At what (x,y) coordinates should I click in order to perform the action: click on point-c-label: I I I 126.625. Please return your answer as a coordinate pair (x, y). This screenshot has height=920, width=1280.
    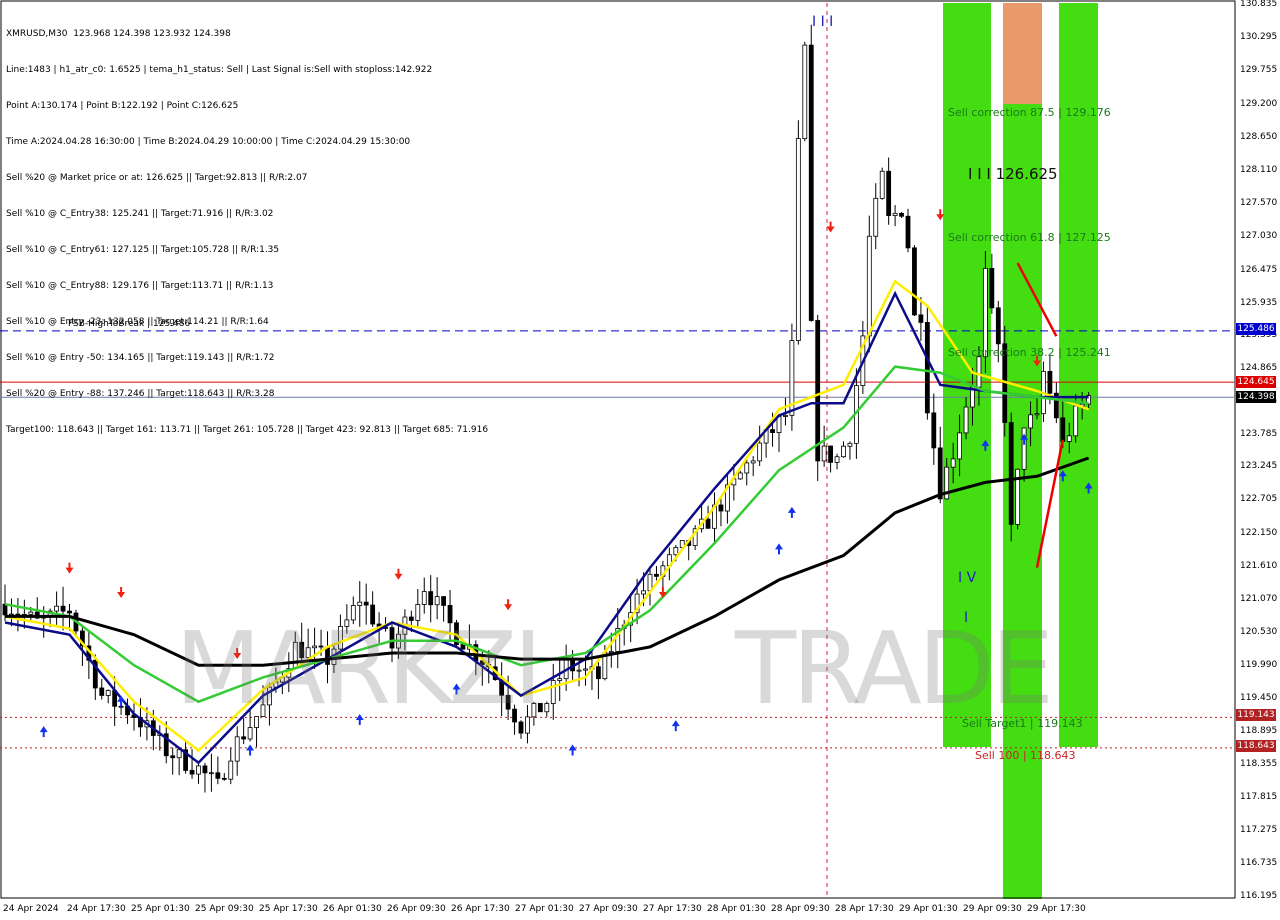
    Looking at the image, I should click on (1013, 174).